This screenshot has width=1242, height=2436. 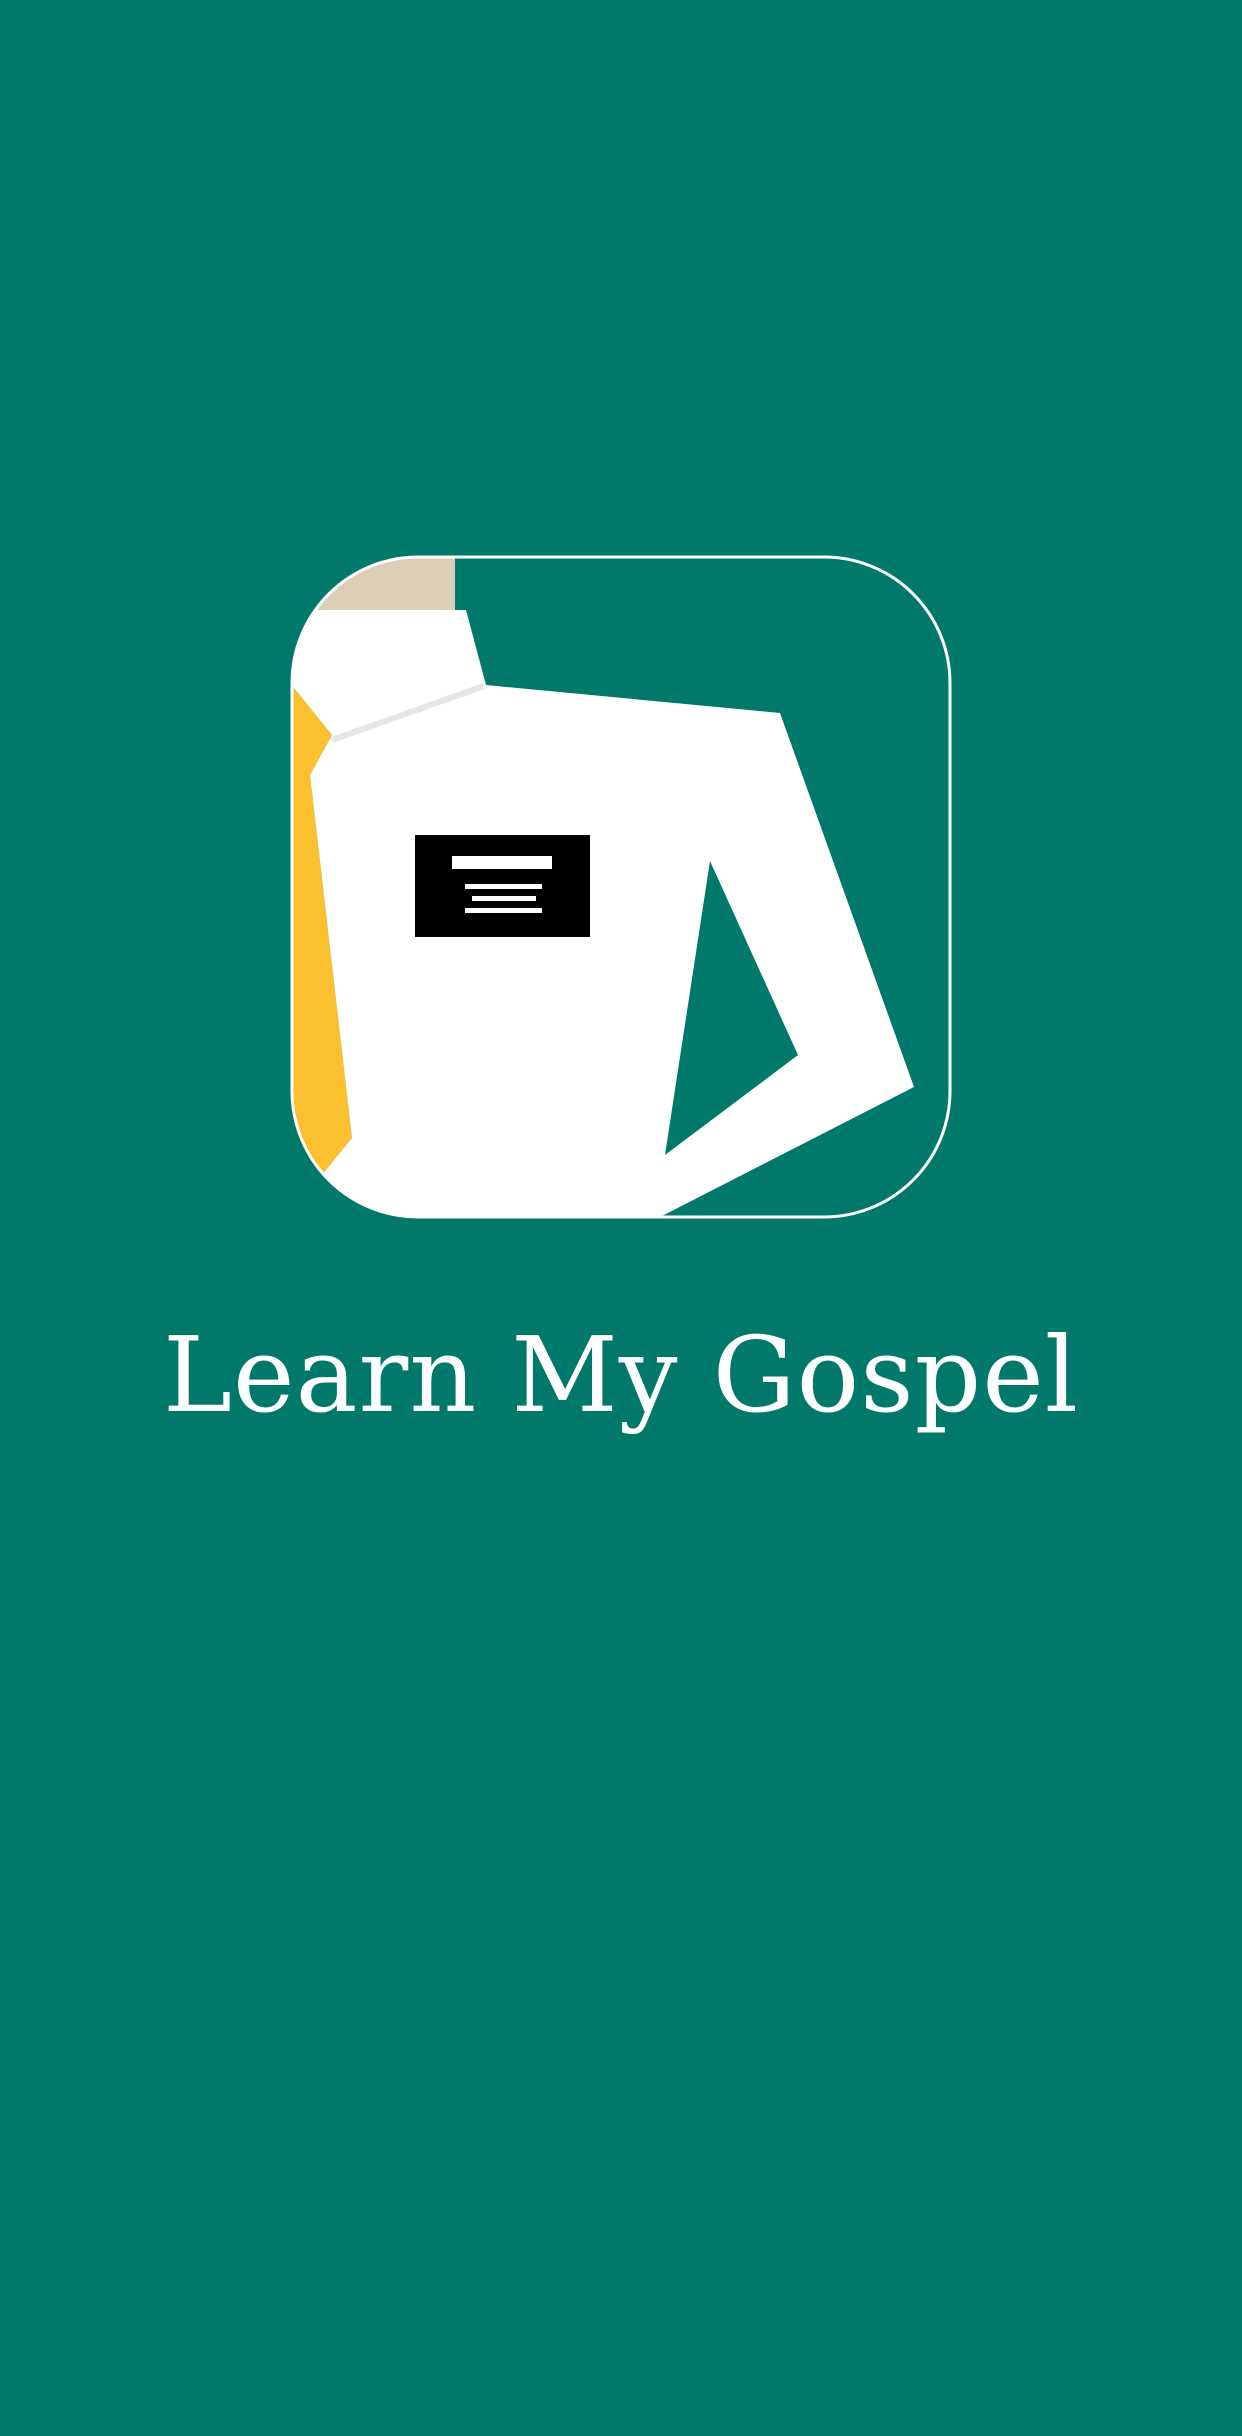 I want to click on shirt-shape, so click(x=603, y=913).